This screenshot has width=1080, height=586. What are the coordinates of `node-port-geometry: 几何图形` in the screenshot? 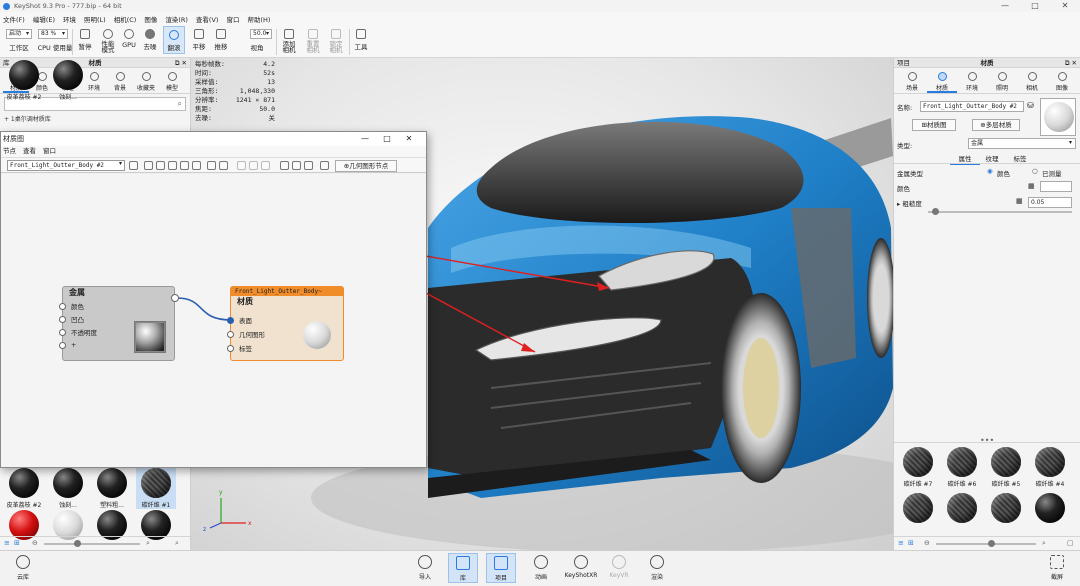 It's located at (246, 334).